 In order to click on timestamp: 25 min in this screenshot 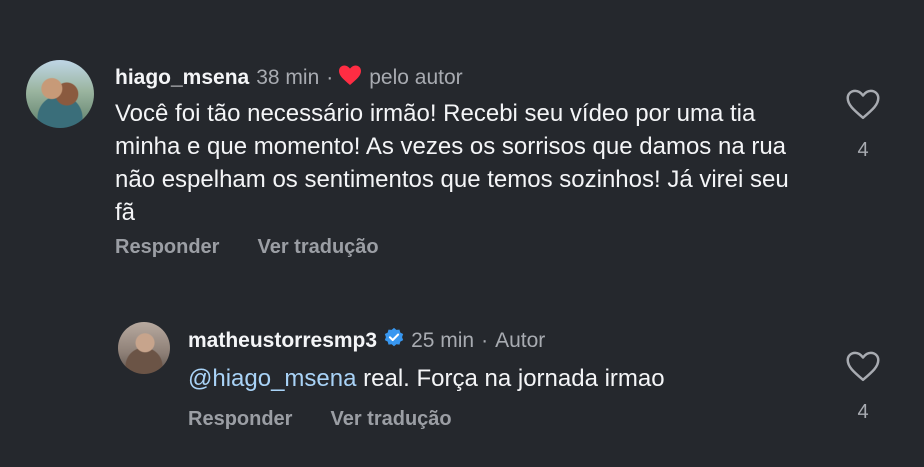, I will do `click(443, 340)`.